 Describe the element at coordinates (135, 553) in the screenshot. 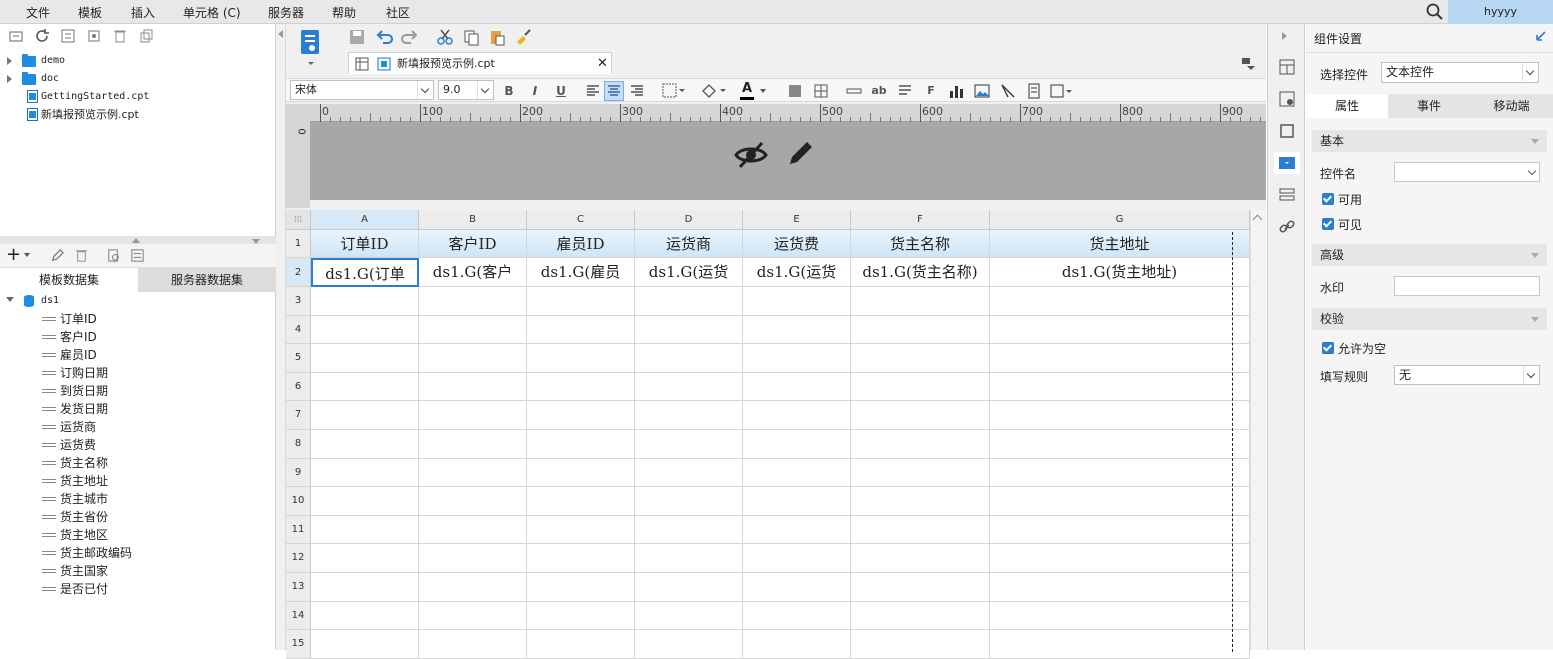

I see `dataset-field: 货主邮政编码` at that location.